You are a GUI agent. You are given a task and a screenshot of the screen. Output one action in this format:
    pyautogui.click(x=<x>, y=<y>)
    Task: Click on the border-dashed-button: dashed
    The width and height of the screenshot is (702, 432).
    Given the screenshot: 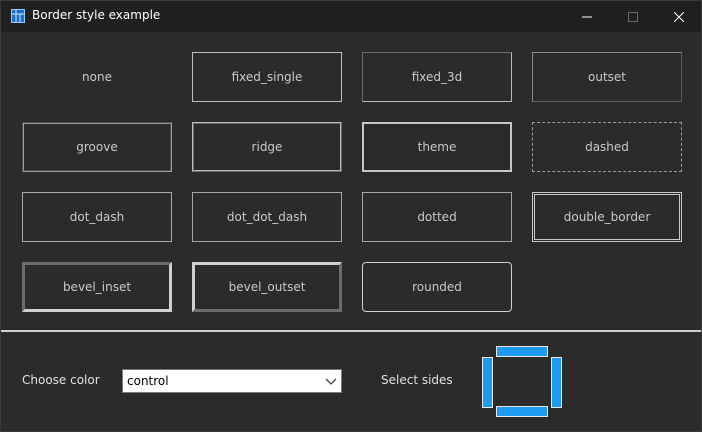 What is the action you would take?
    pyautogui.click(x=607, y=147)
    